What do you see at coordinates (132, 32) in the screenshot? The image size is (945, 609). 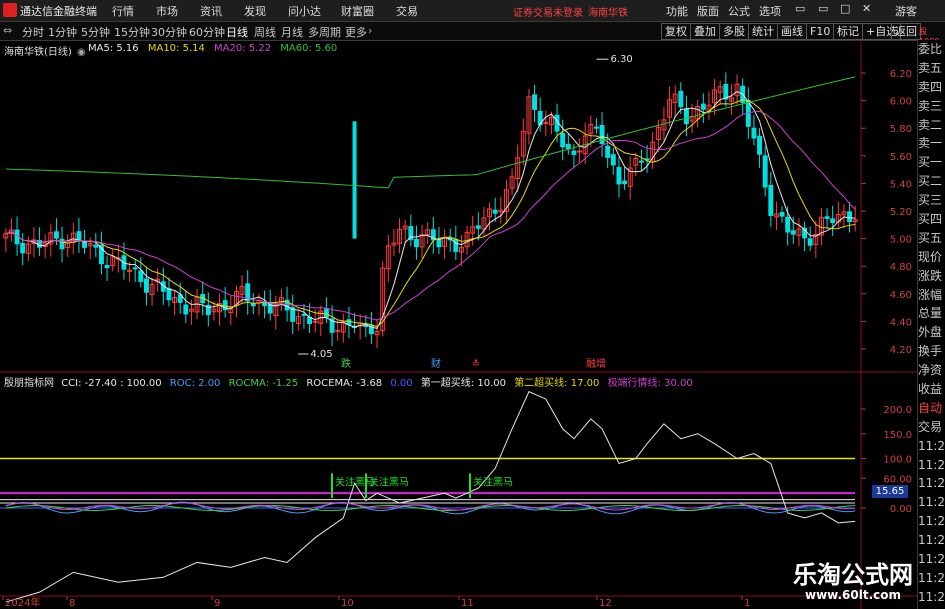 I see `tf-15min: 15分钟` at bounding box center [132, 32].